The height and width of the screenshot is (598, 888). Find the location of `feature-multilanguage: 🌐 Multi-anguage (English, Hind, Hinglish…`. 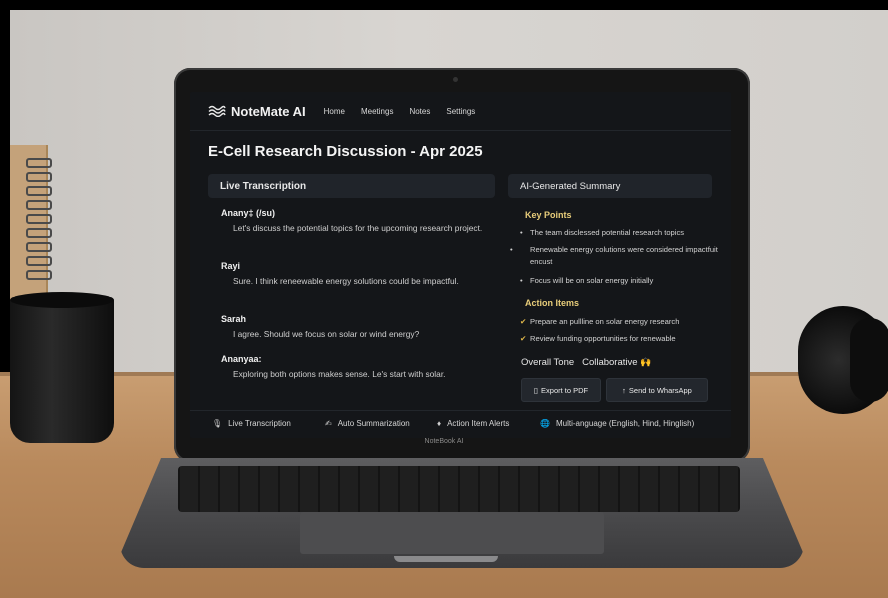

feature-multilanguage: 🌐 Multi-anguage (English, Hind, Hinglish… is located at coordinates (617, 423).